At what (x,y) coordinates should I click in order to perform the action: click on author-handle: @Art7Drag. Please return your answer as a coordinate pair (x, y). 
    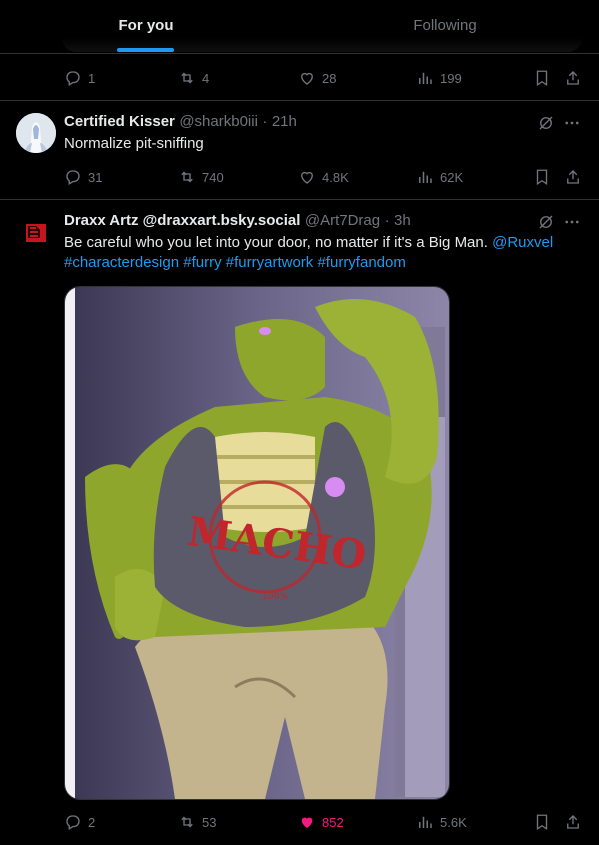
    Looking at the image, I should click on (342, 220).